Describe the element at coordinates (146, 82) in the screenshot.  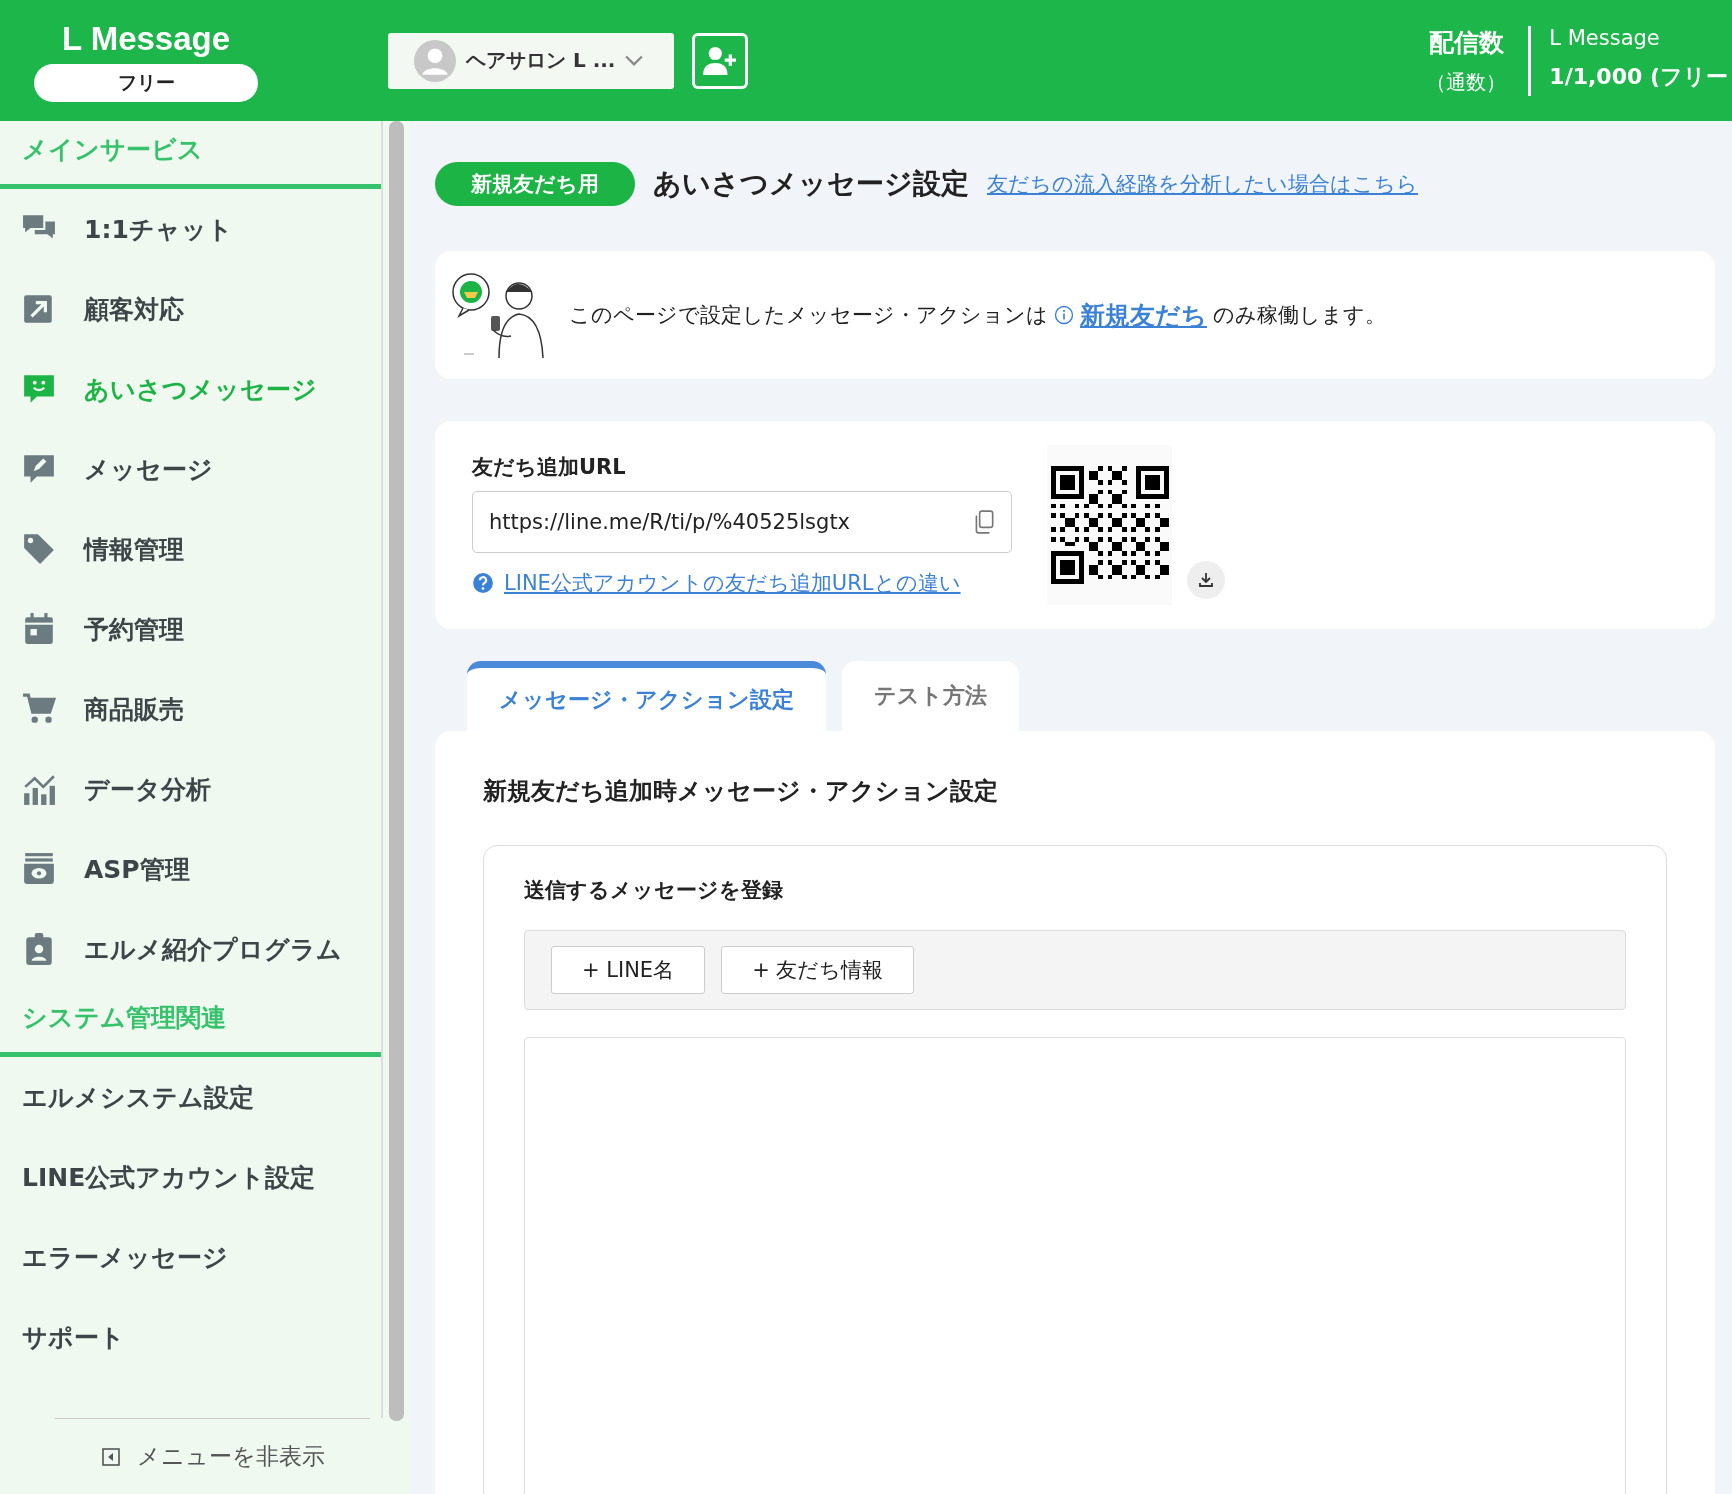
I see `plan-badge: フリー` at that location.